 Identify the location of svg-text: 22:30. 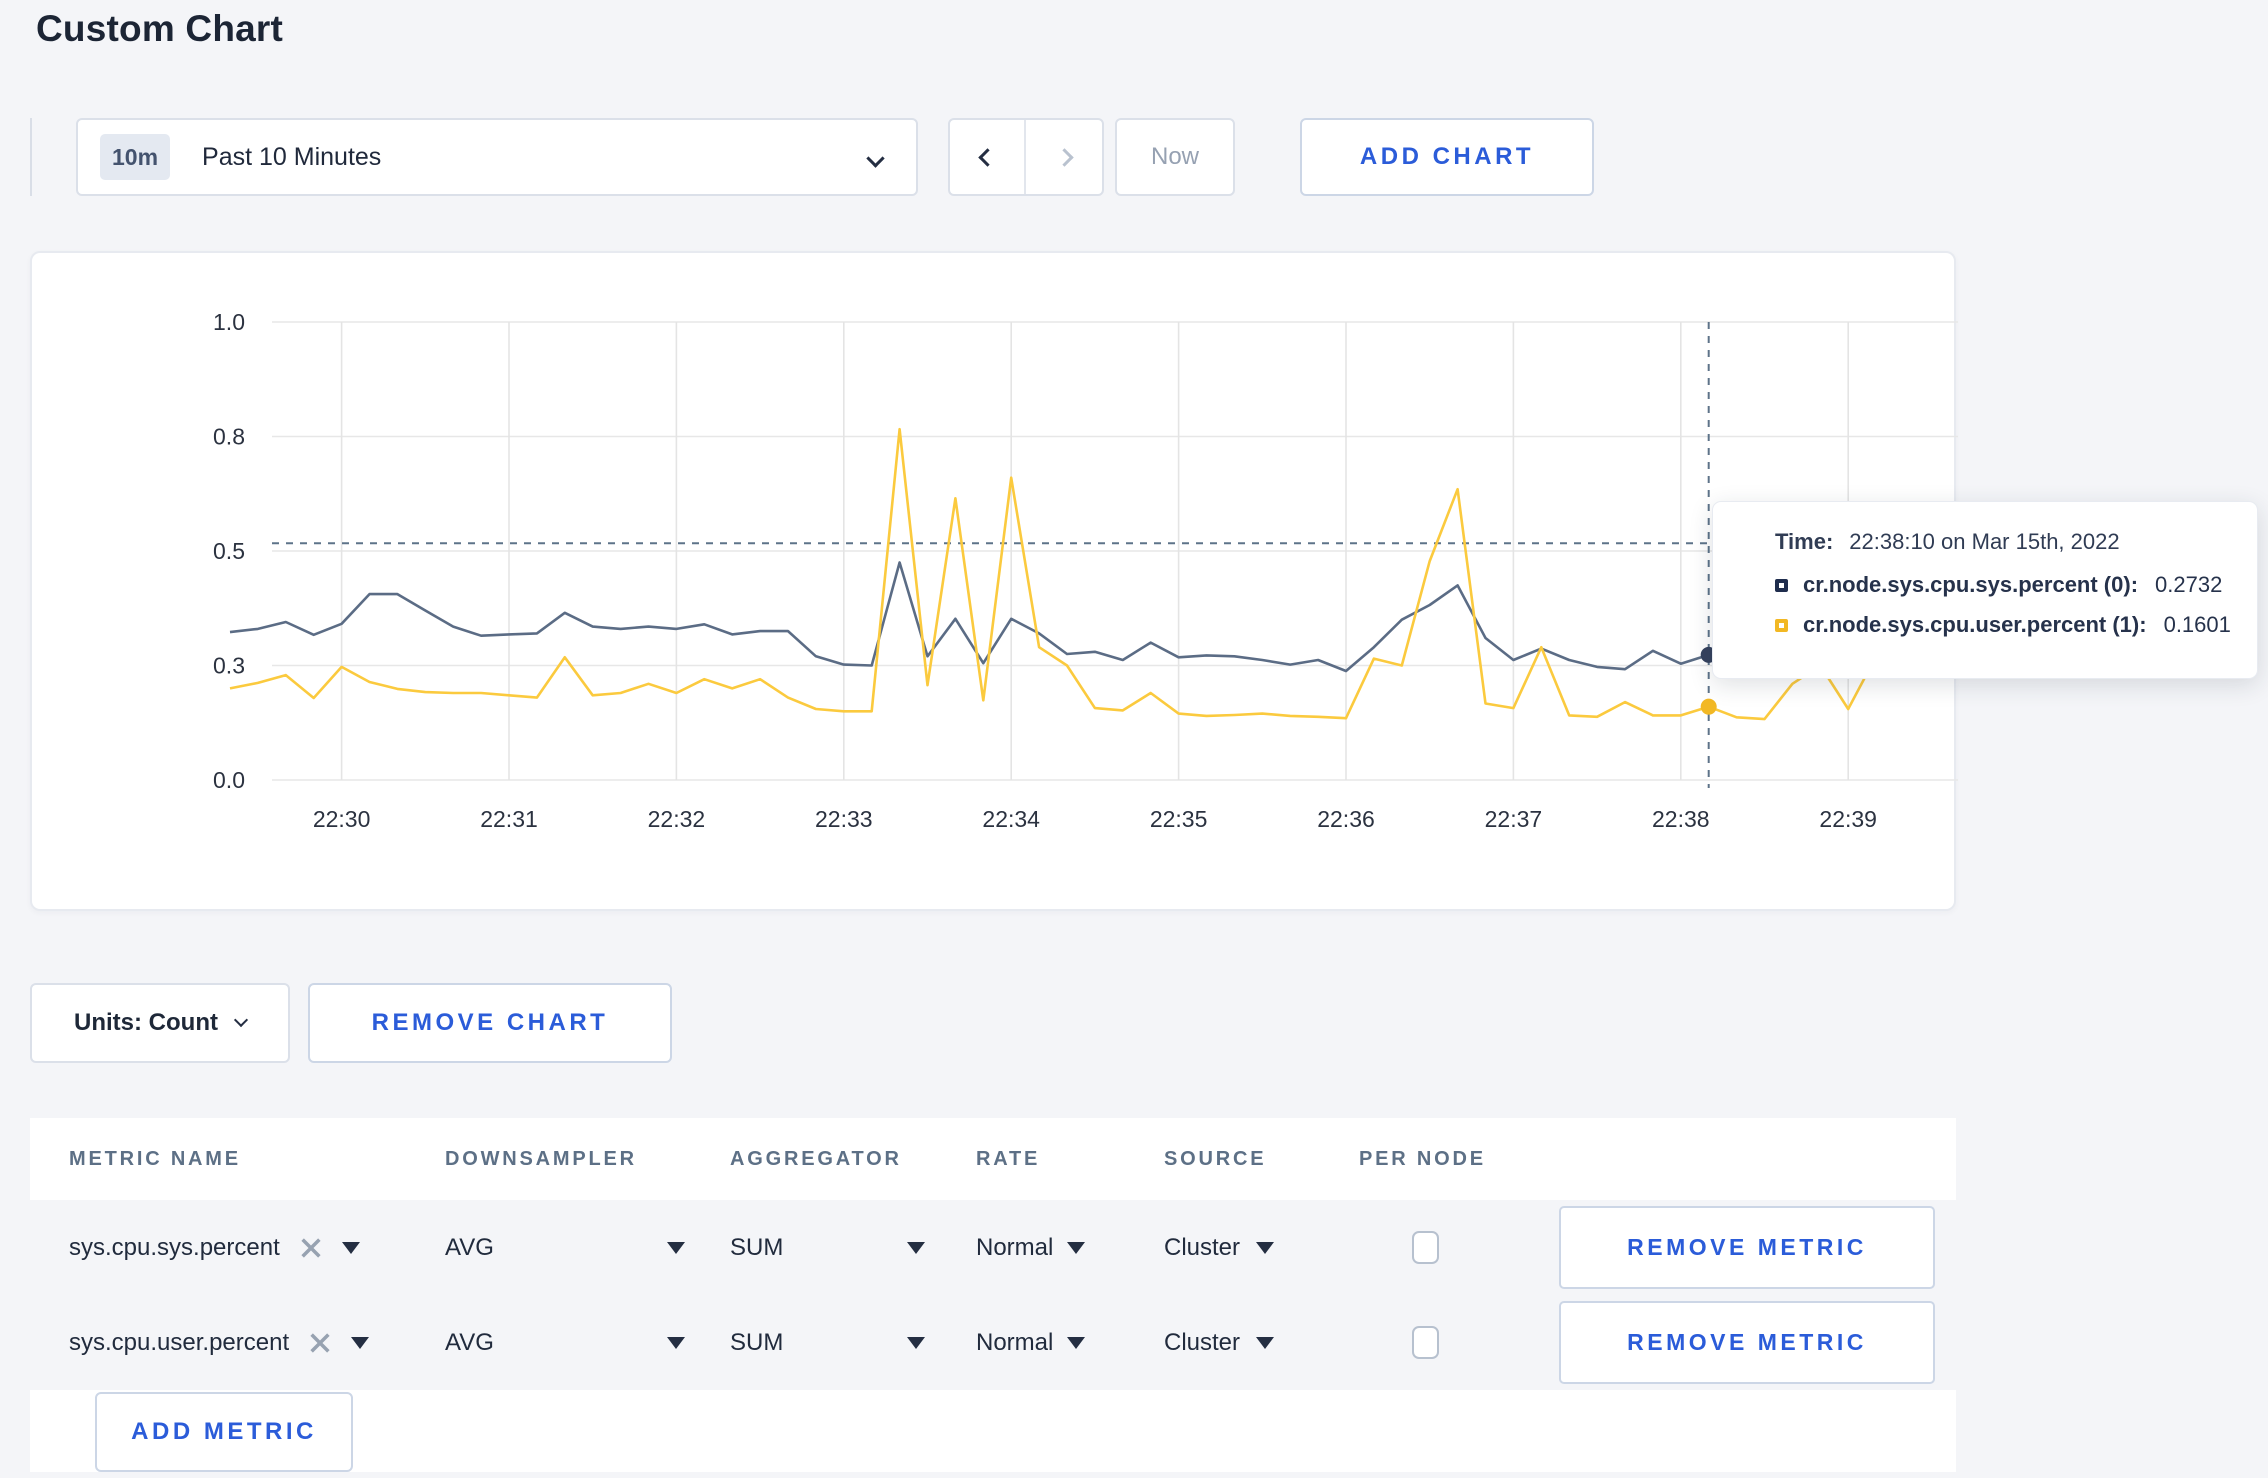
(342, 819).